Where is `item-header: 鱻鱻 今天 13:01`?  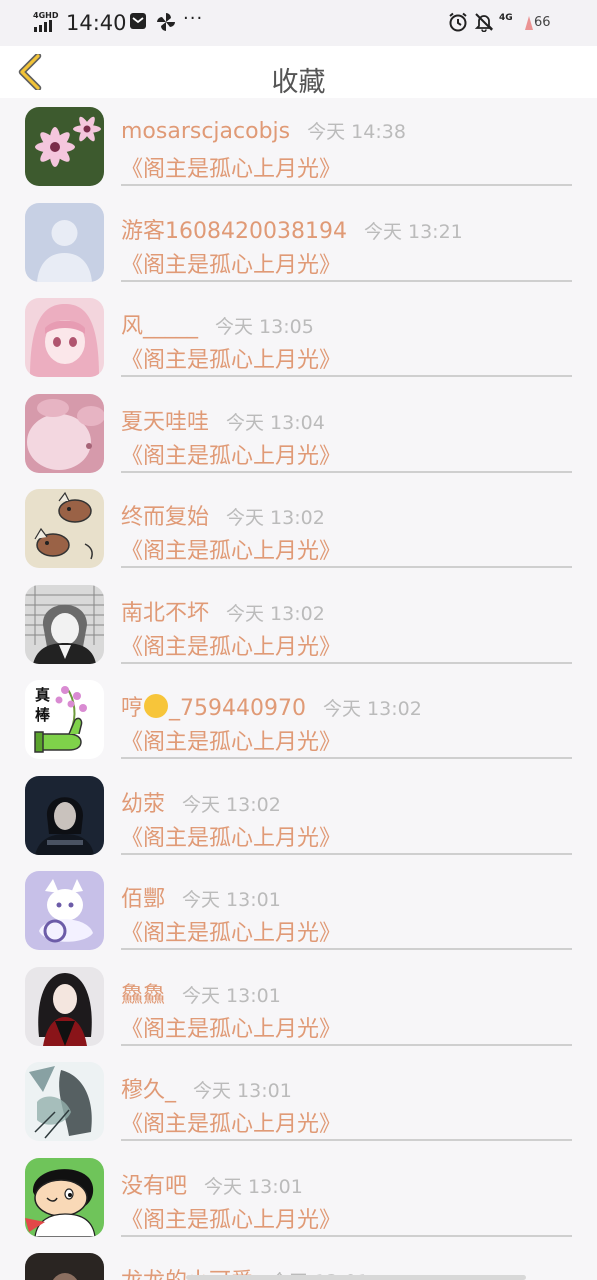
item-header: 鱻鱻 今天 13:01 is located at coordinates (201, 992).